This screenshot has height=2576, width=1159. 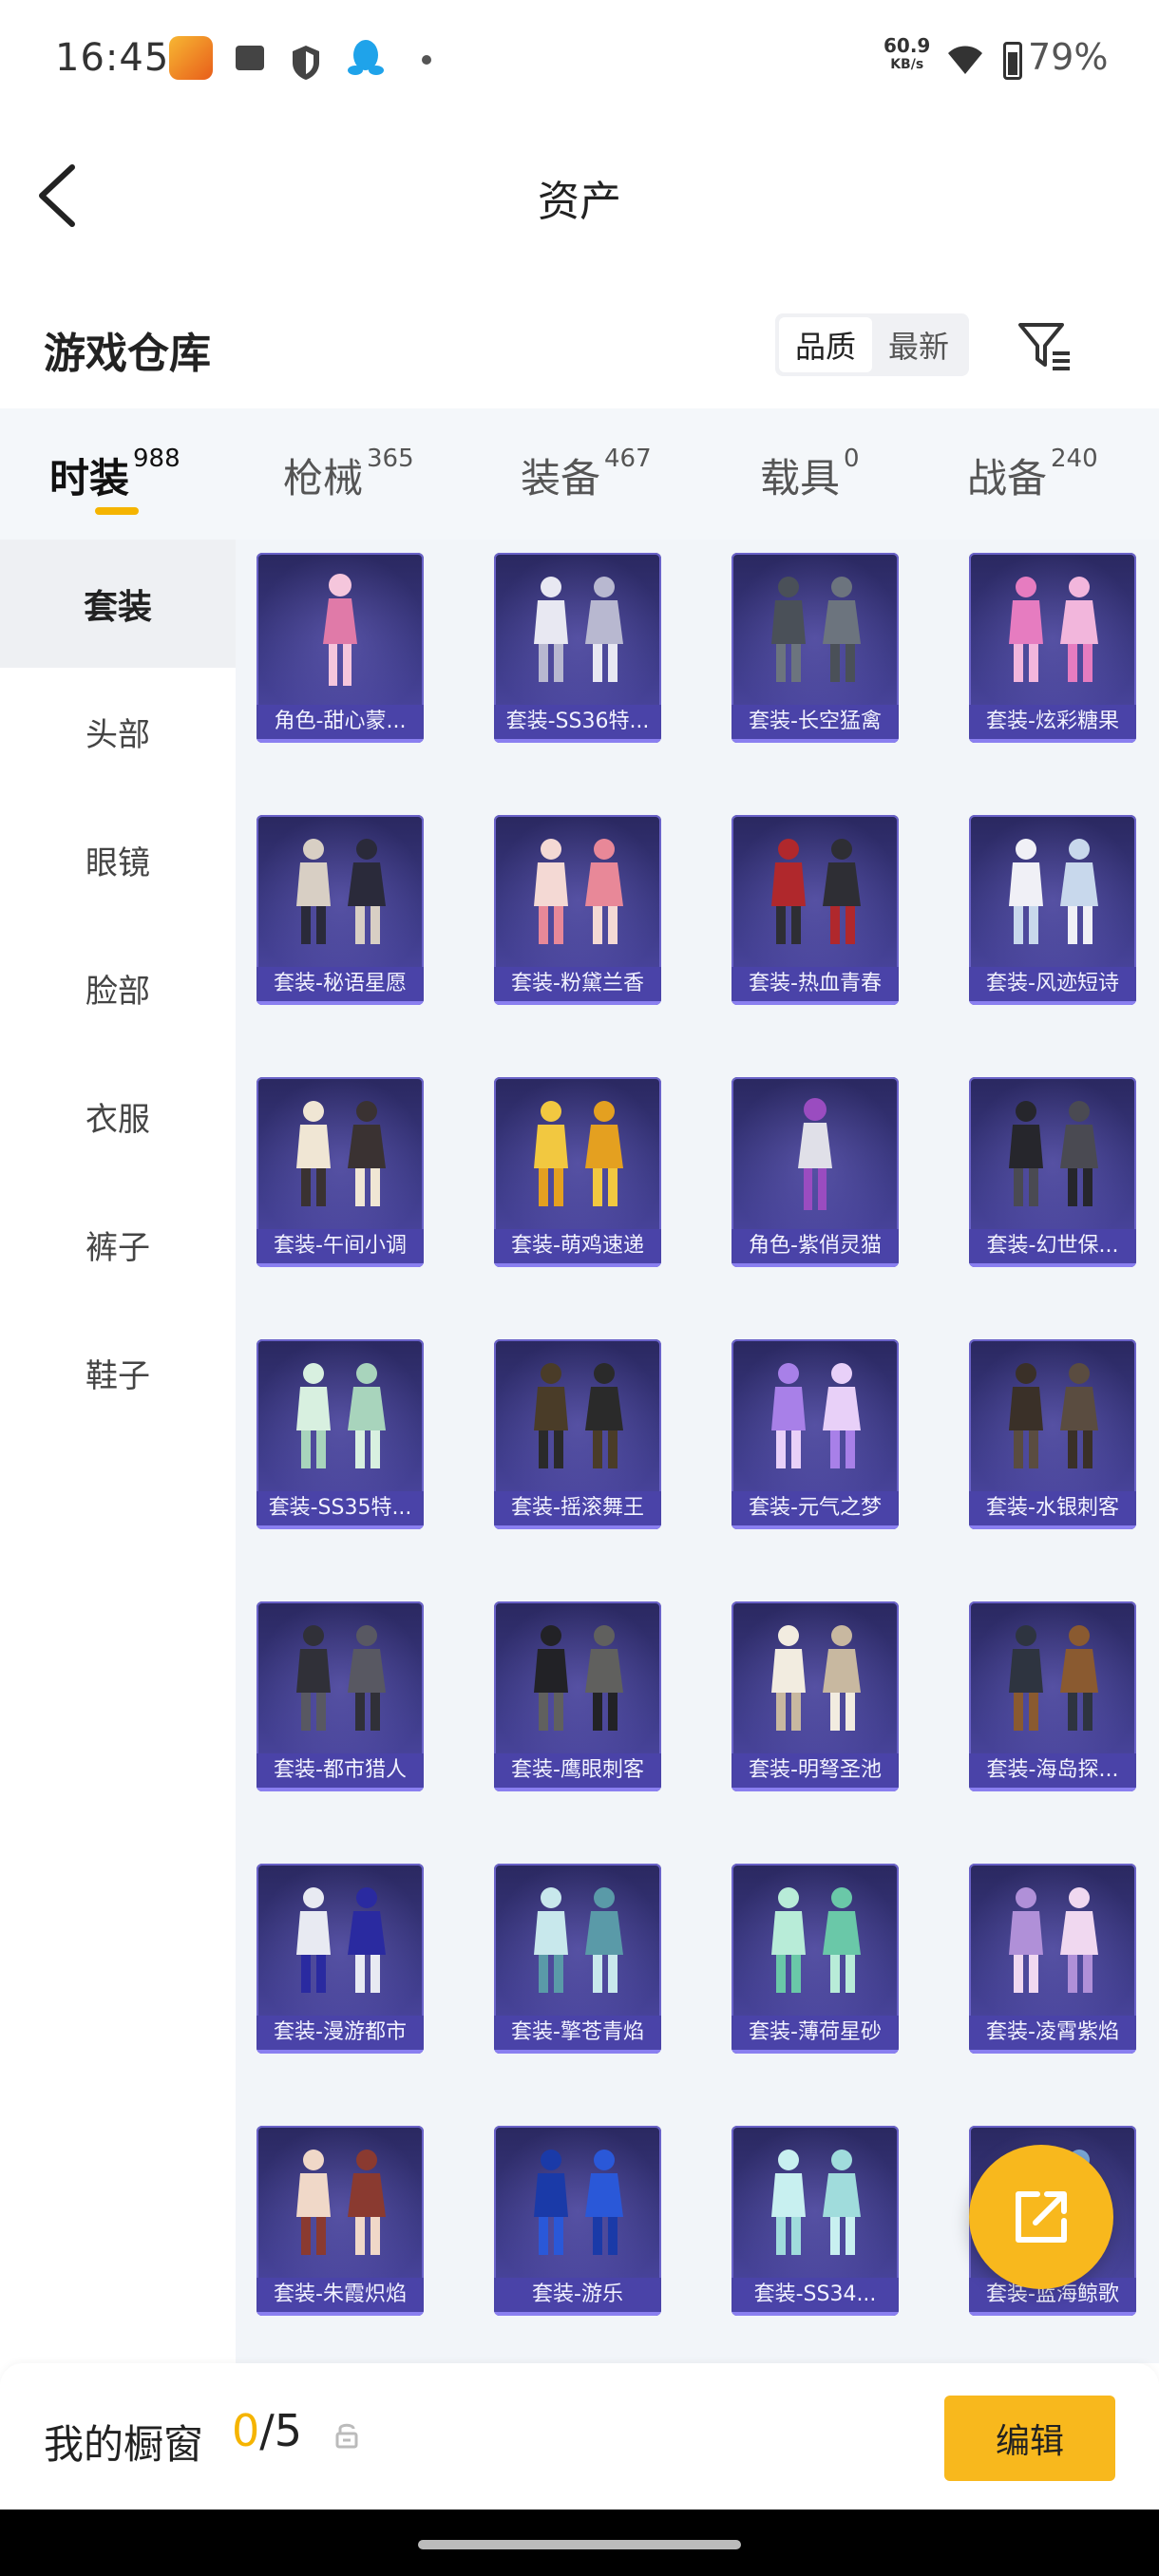 I want to click on wifi-icon, so click(x=965, y=60).